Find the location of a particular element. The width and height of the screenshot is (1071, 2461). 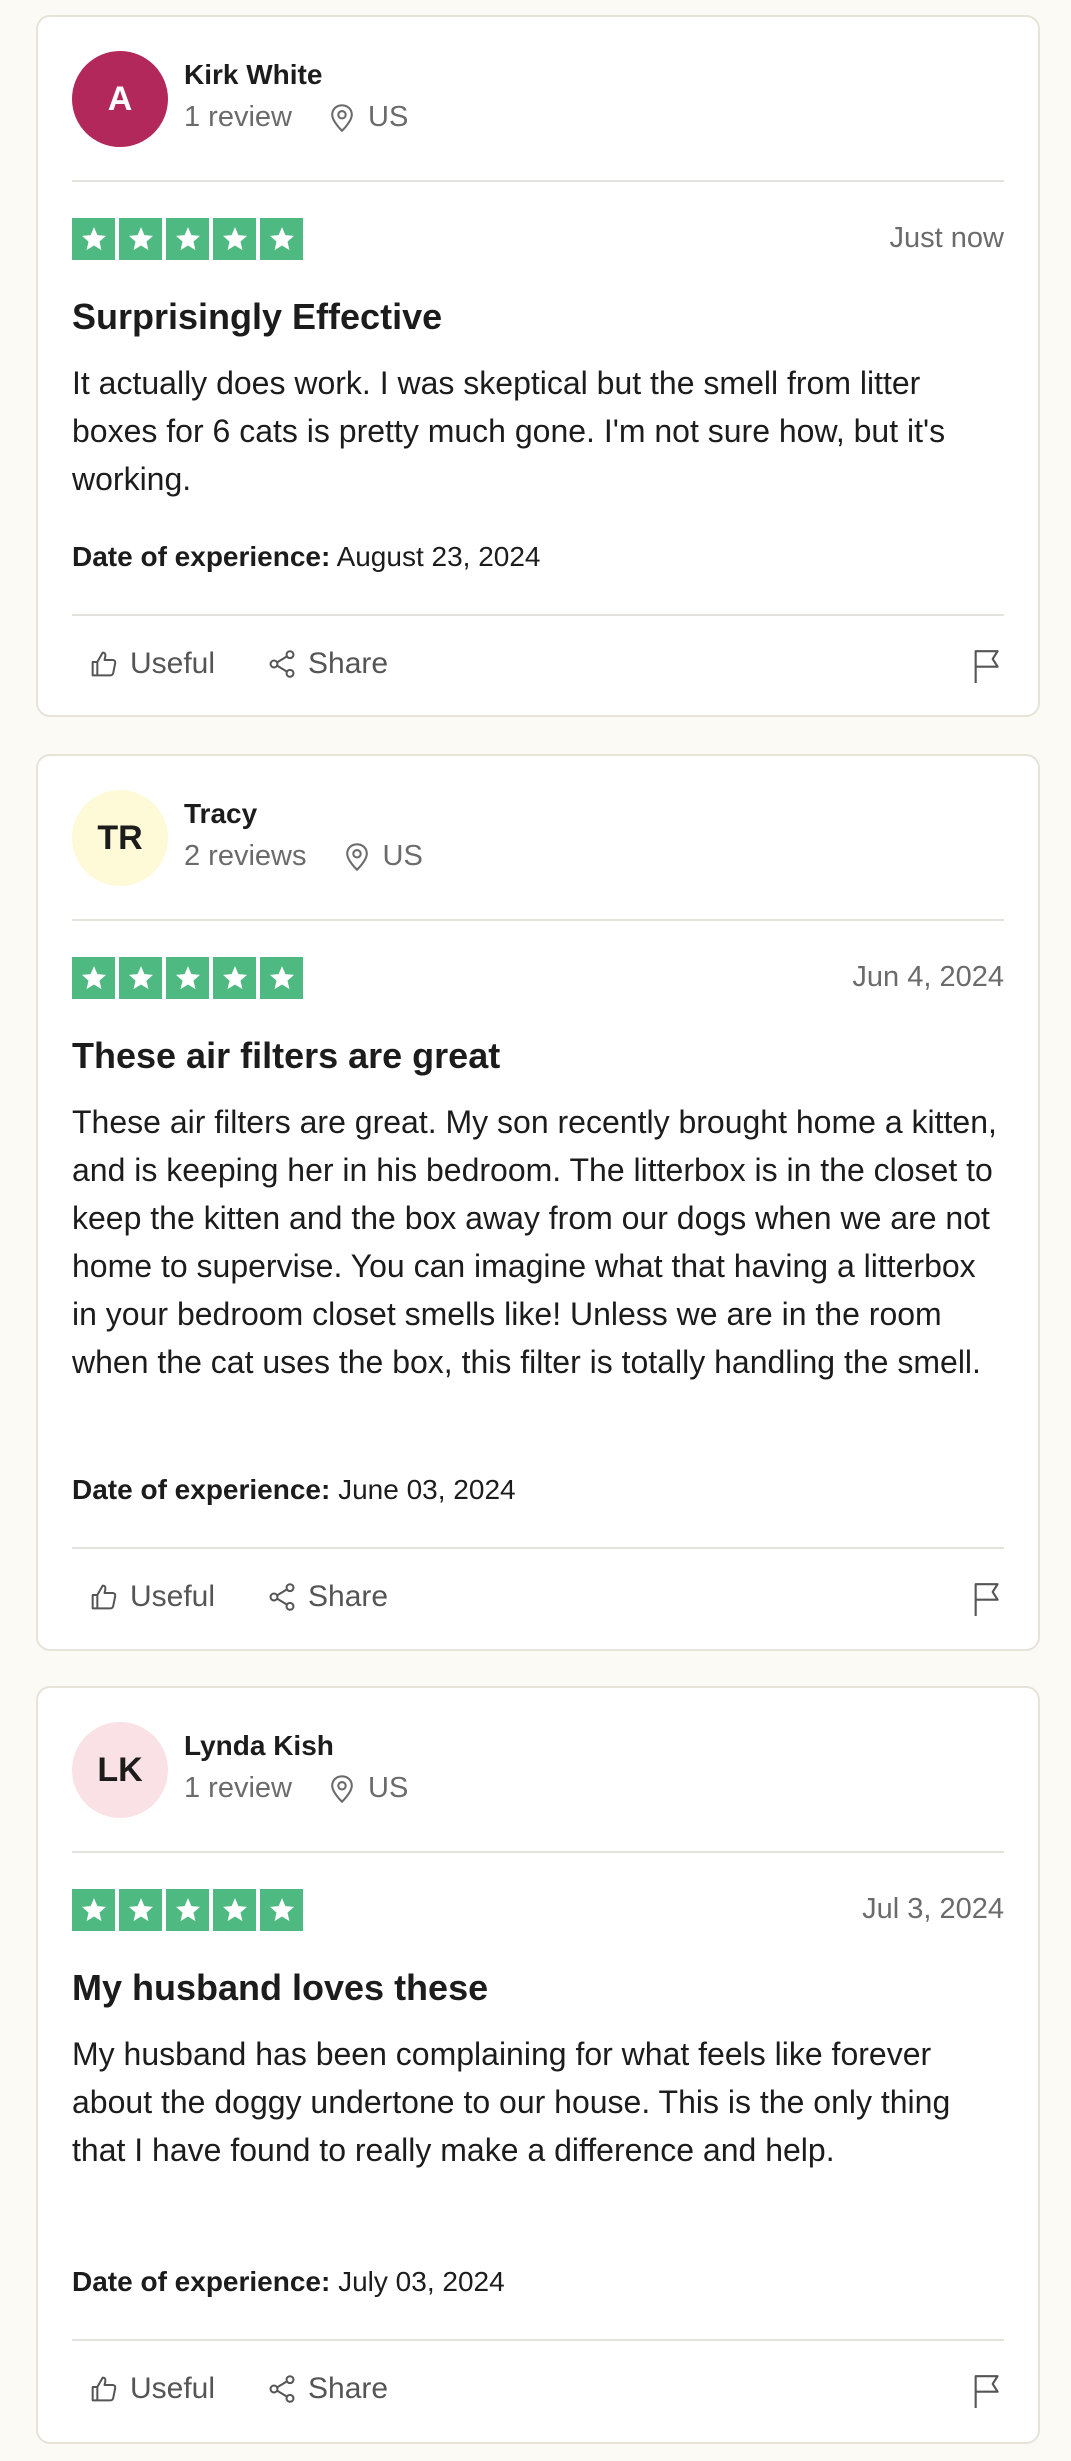

date-of-experience-value: August 23, 2024 is located at coordinates (435, 556).